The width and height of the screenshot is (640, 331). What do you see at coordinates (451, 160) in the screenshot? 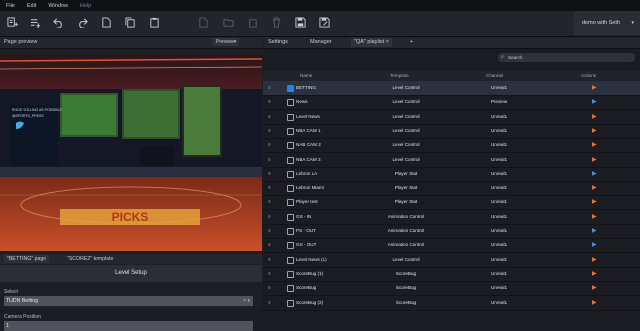
I see `table-row: ≡ NBA CAM 3 Level Control Unreal1 ▶` at bounding box center [451, 160].